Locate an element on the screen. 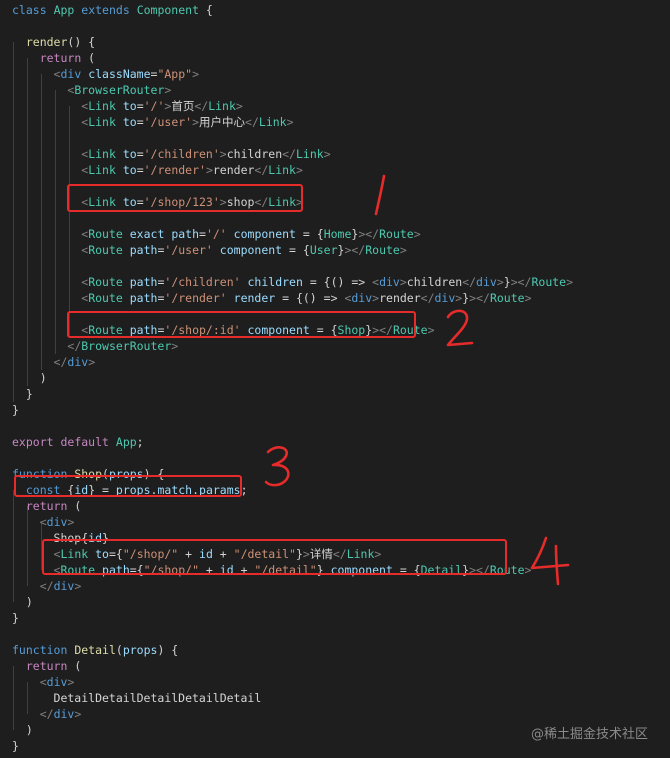  code-token: BrowserRouter is located at coordinates (119, 90).